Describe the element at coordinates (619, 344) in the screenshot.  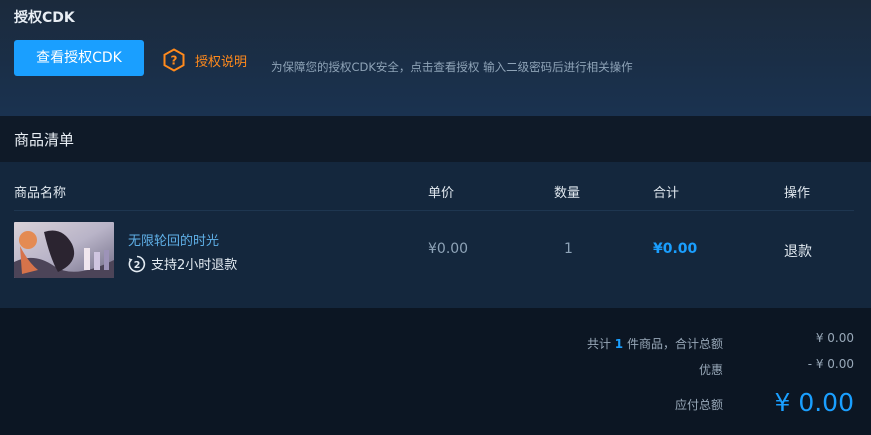
I see `item-count: 1` at that location.